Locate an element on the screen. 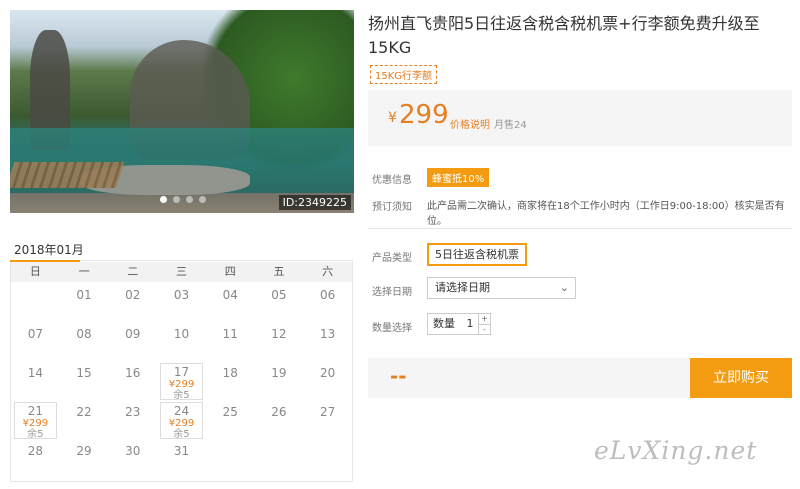  calendar-day: 29 is located at coordinates (84, 460).